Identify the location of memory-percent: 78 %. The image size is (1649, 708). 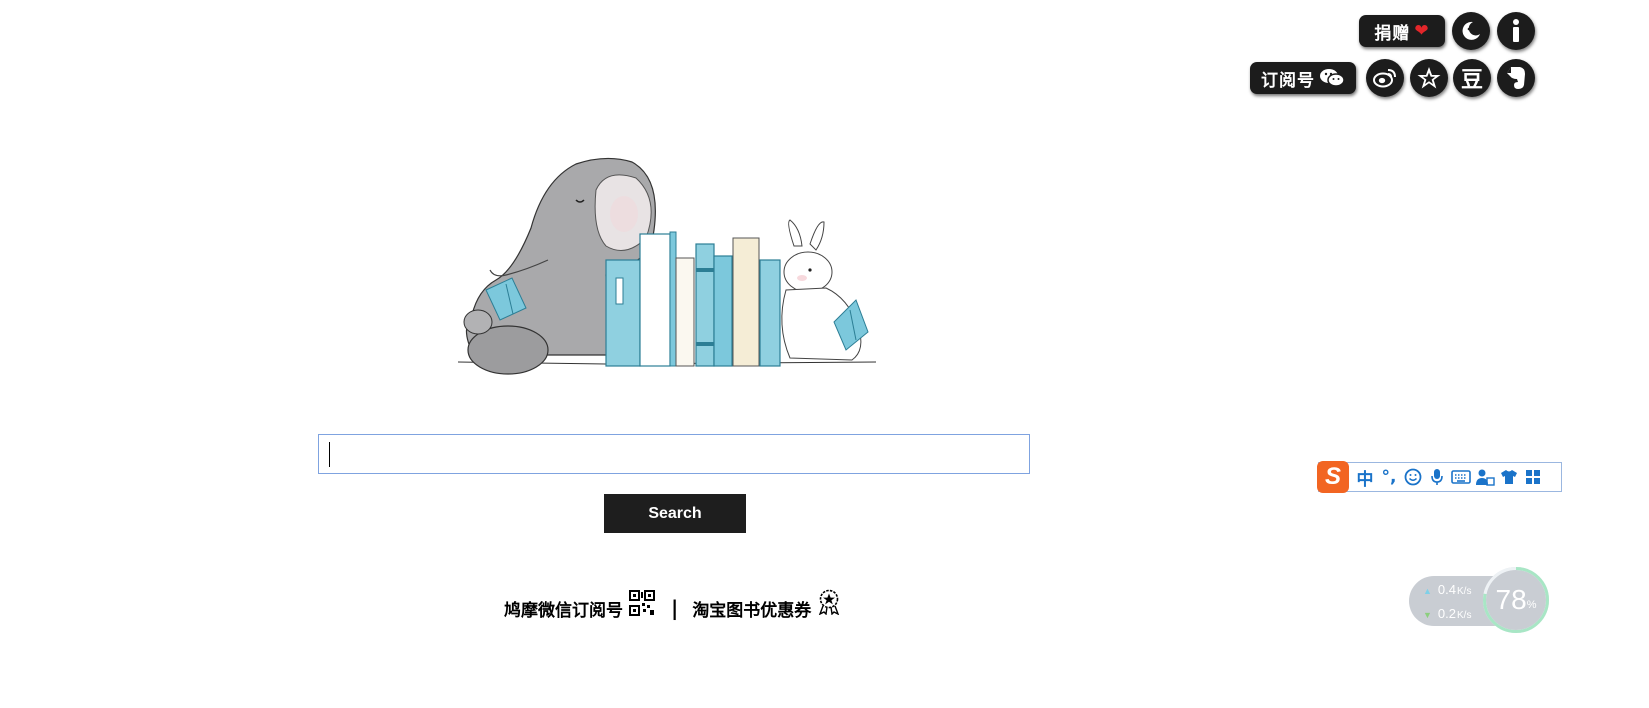
(1516, 600).